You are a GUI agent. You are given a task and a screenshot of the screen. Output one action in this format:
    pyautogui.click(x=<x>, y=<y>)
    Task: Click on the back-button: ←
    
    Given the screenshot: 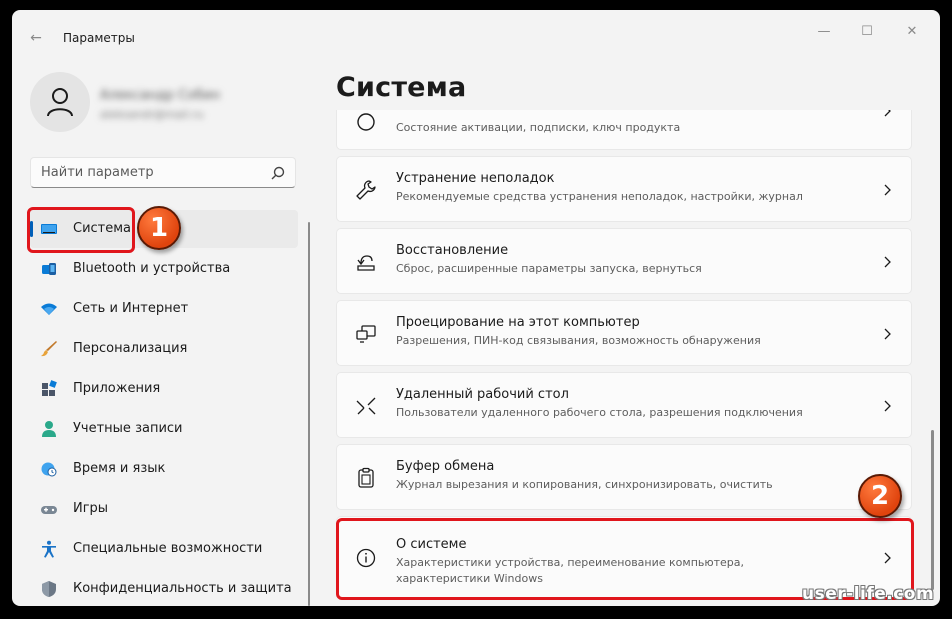 What is the action you would take?
    pyautogui.click(x=36, y=38)
    